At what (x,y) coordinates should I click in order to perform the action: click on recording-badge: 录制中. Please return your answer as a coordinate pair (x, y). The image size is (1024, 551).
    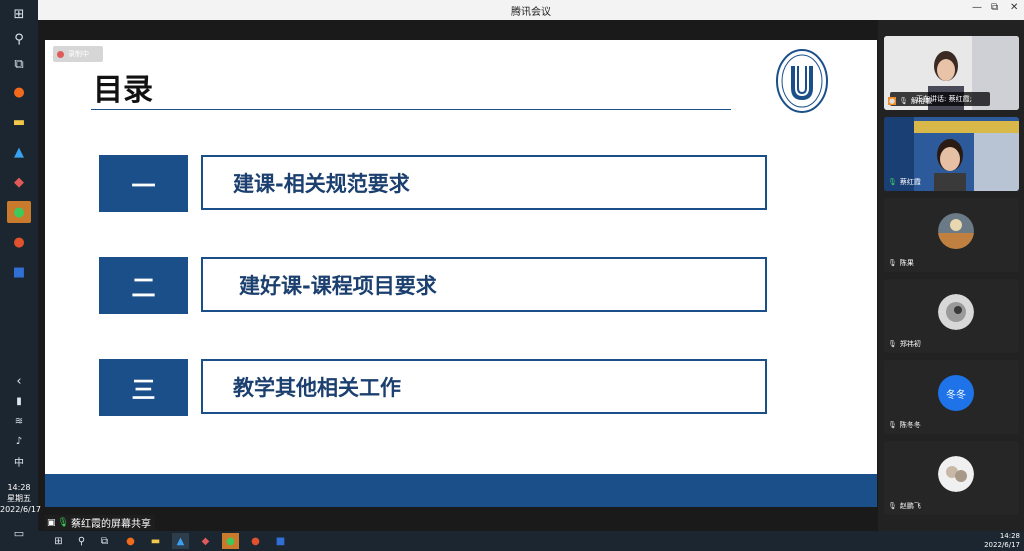
    Looking at the image, I should click on (78, 54).